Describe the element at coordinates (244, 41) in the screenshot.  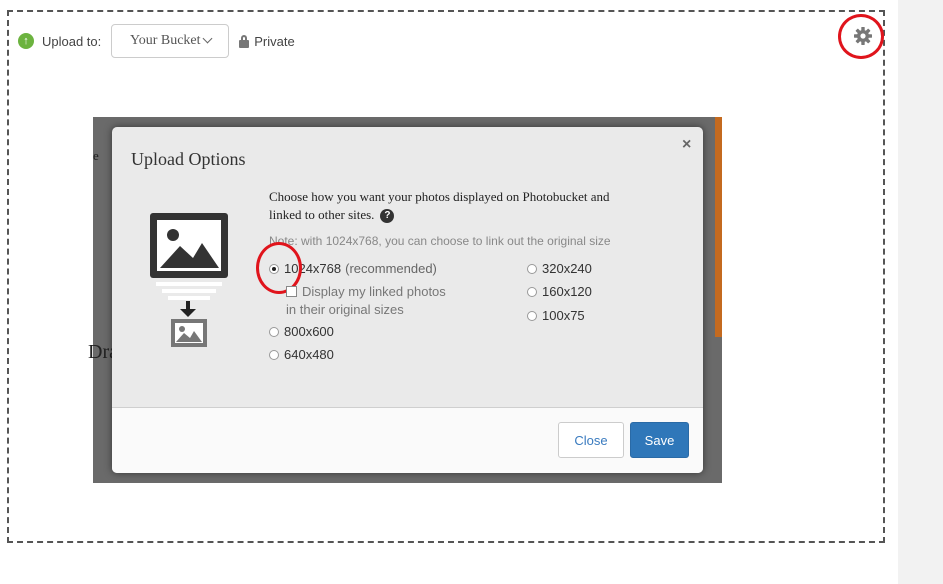
I see `lock-icon` at that location.